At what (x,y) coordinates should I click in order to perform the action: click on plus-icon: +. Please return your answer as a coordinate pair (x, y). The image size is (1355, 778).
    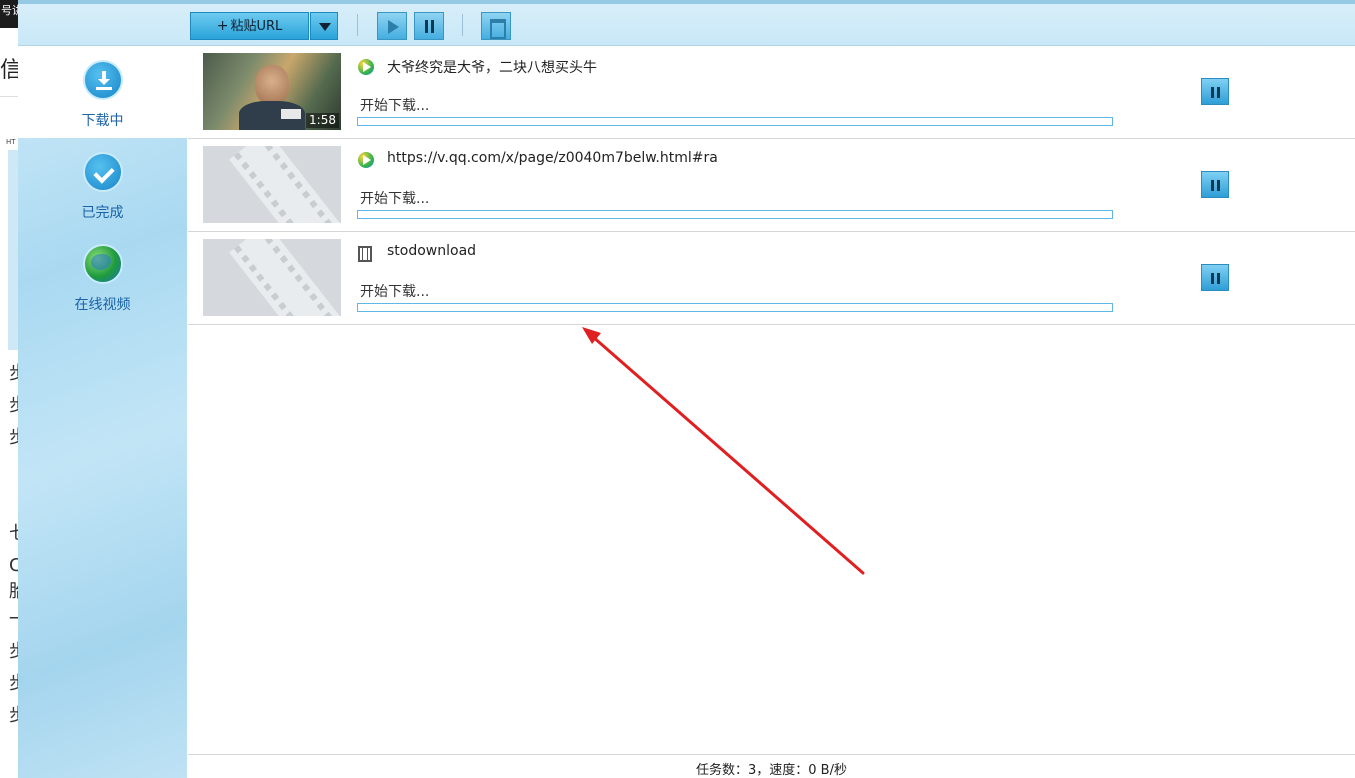
    Looking at the image, I should click on (222, 26).